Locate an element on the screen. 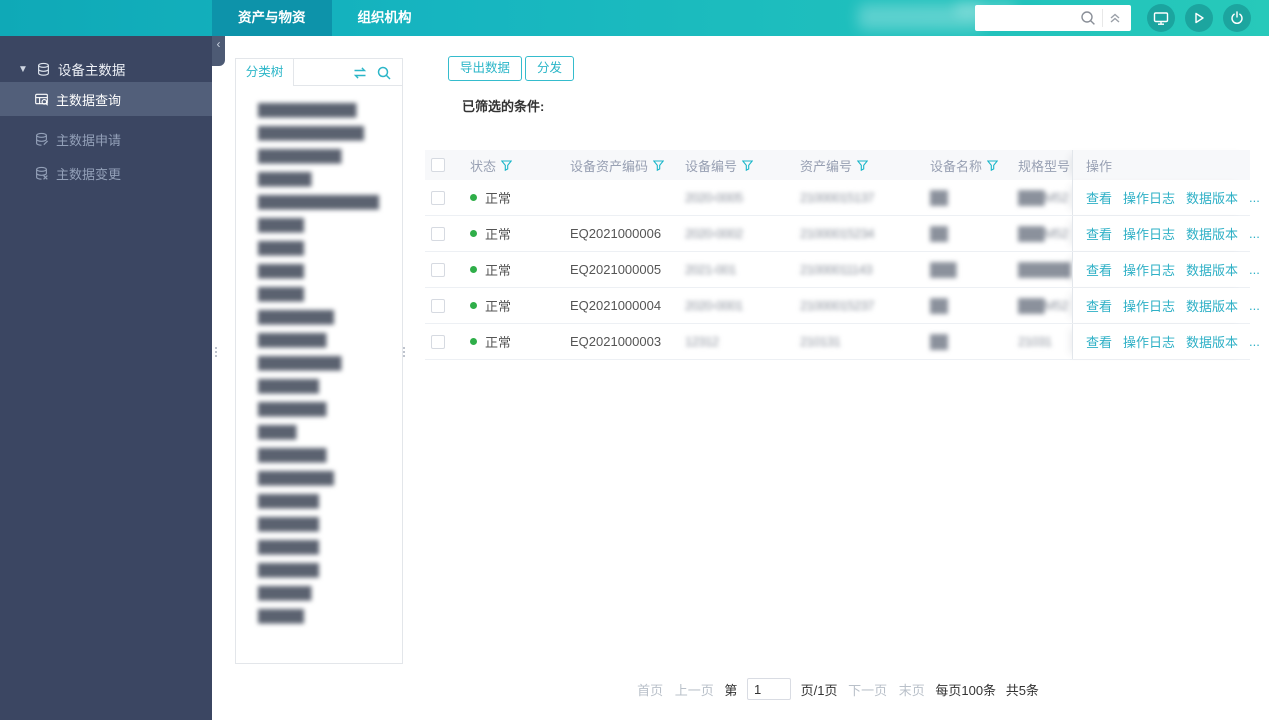 This screenshot has height=720, width=1269. page-count-label: 页/1页 is located at coordinates (819, 690).